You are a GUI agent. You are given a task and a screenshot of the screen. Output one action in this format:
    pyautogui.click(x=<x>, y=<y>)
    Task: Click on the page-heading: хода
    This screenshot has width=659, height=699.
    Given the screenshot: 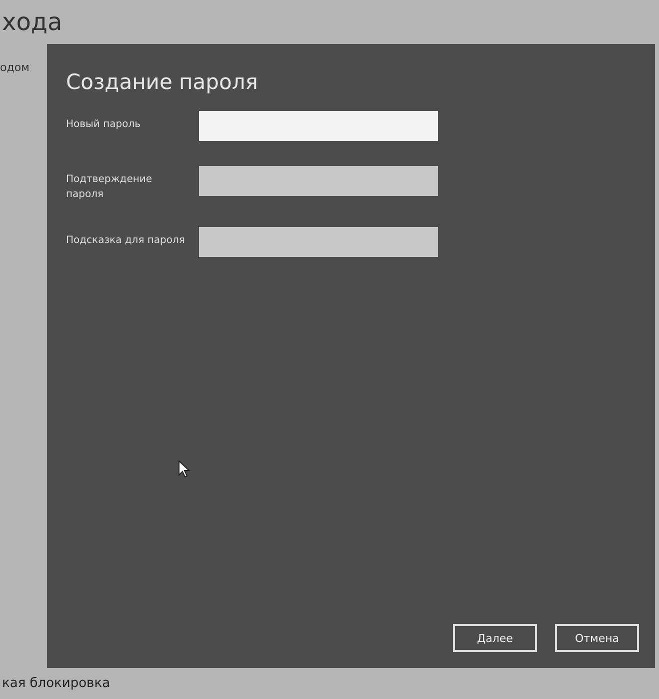 What is the action you would take?
    pyautogui.click(x=31, y=22)
    